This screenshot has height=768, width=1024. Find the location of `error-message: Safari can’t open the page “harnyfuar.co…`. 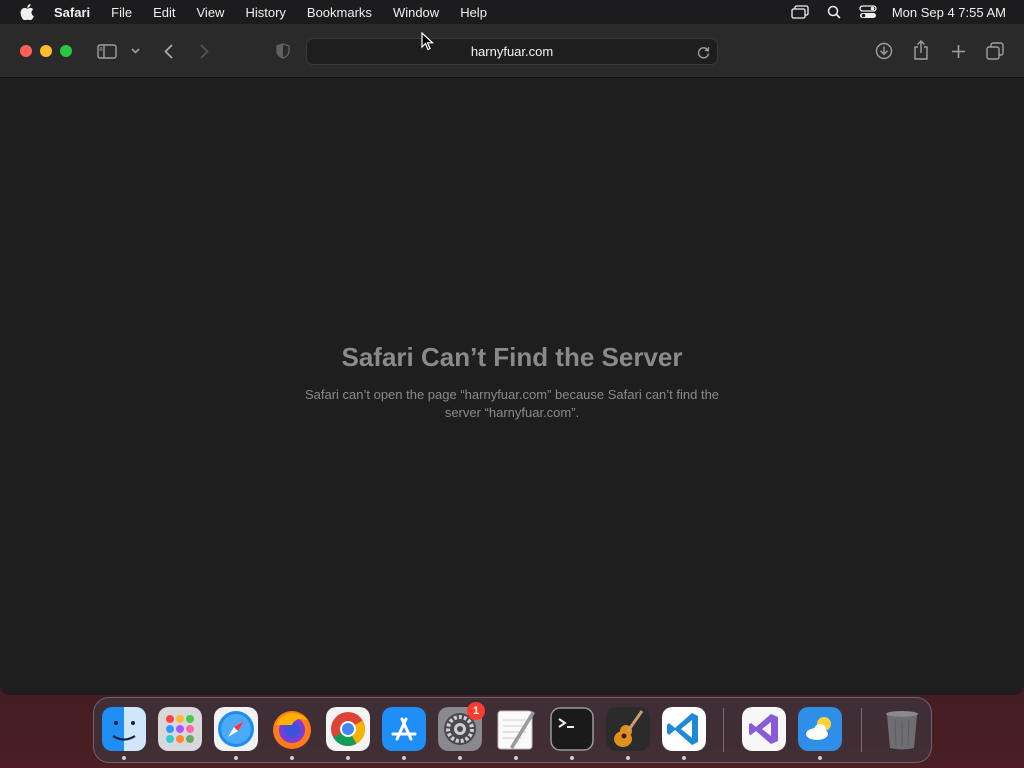

error-message: Safari can’t open the page “harnyfuar.co… is located at coordinates (512, 403).